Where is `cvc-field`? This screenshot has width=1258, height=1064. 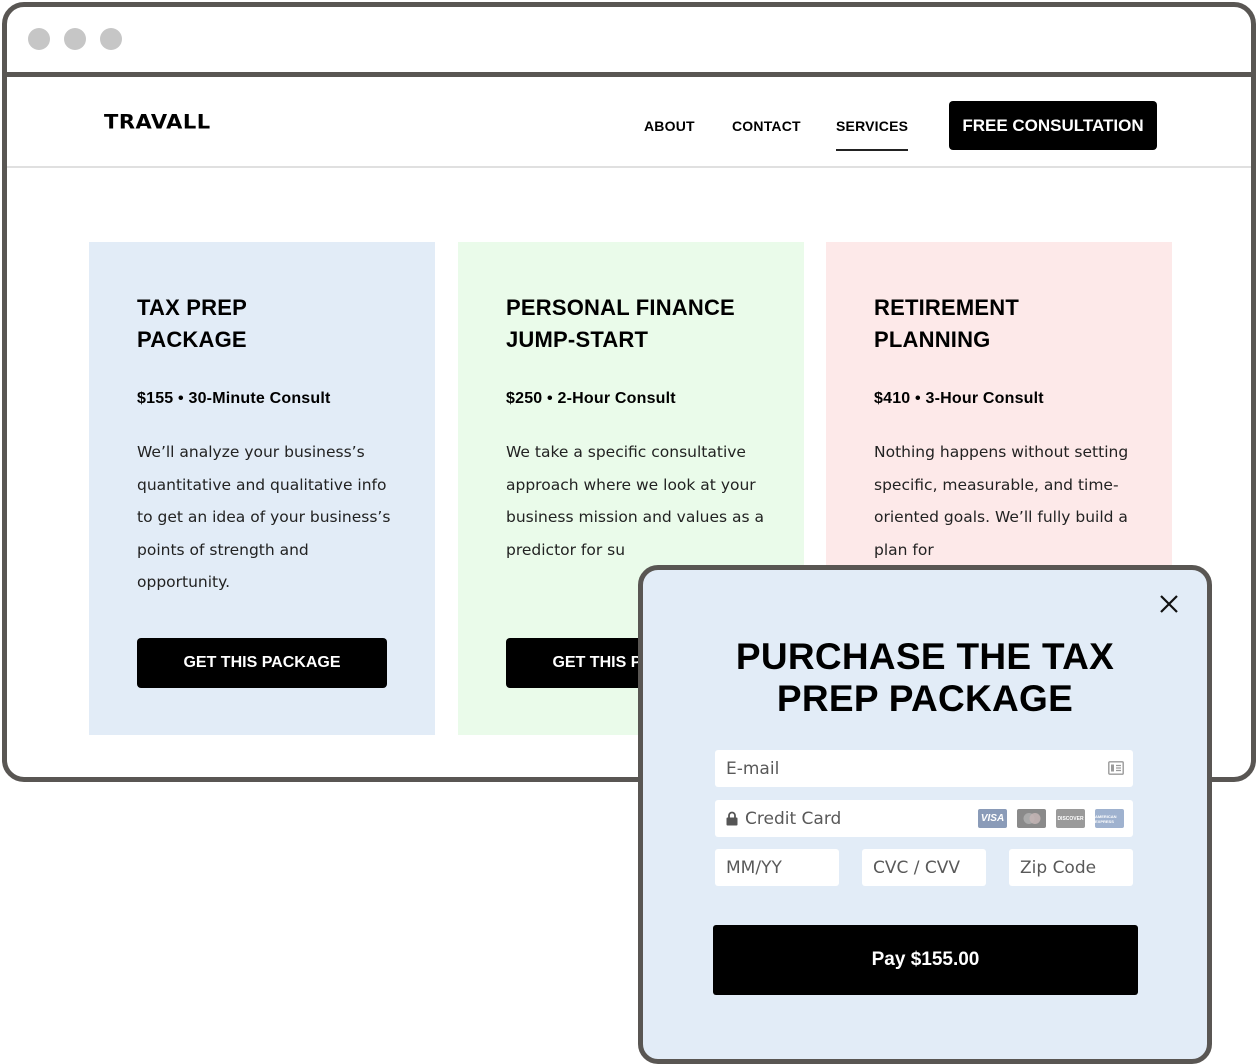 cvc-field is located at coordinates (924, 867).